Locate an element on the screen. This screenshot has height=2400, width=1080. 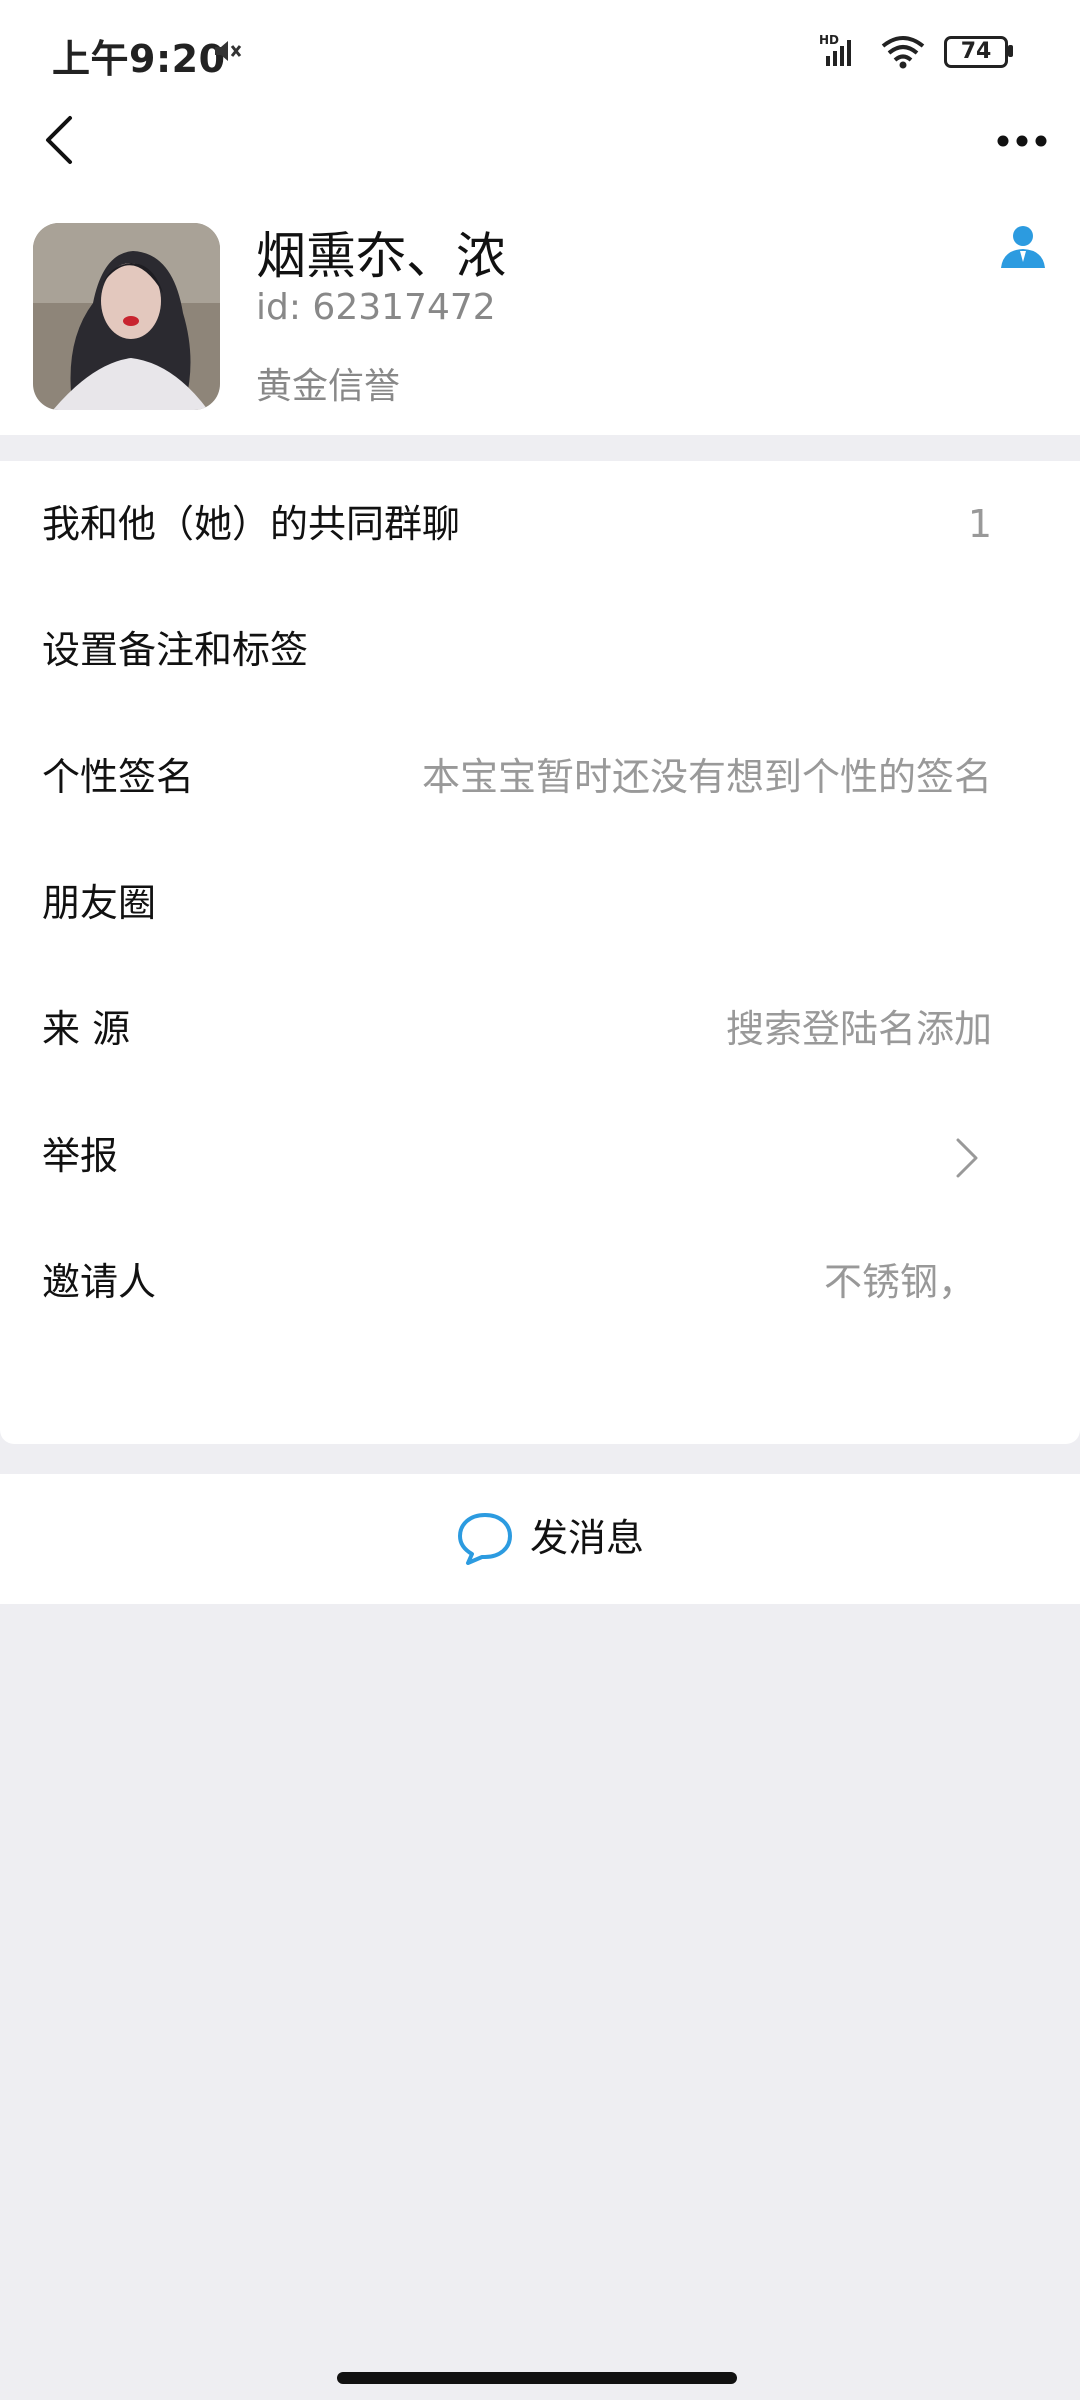
chevron-right-icon is located at coordinates (967, 1158).